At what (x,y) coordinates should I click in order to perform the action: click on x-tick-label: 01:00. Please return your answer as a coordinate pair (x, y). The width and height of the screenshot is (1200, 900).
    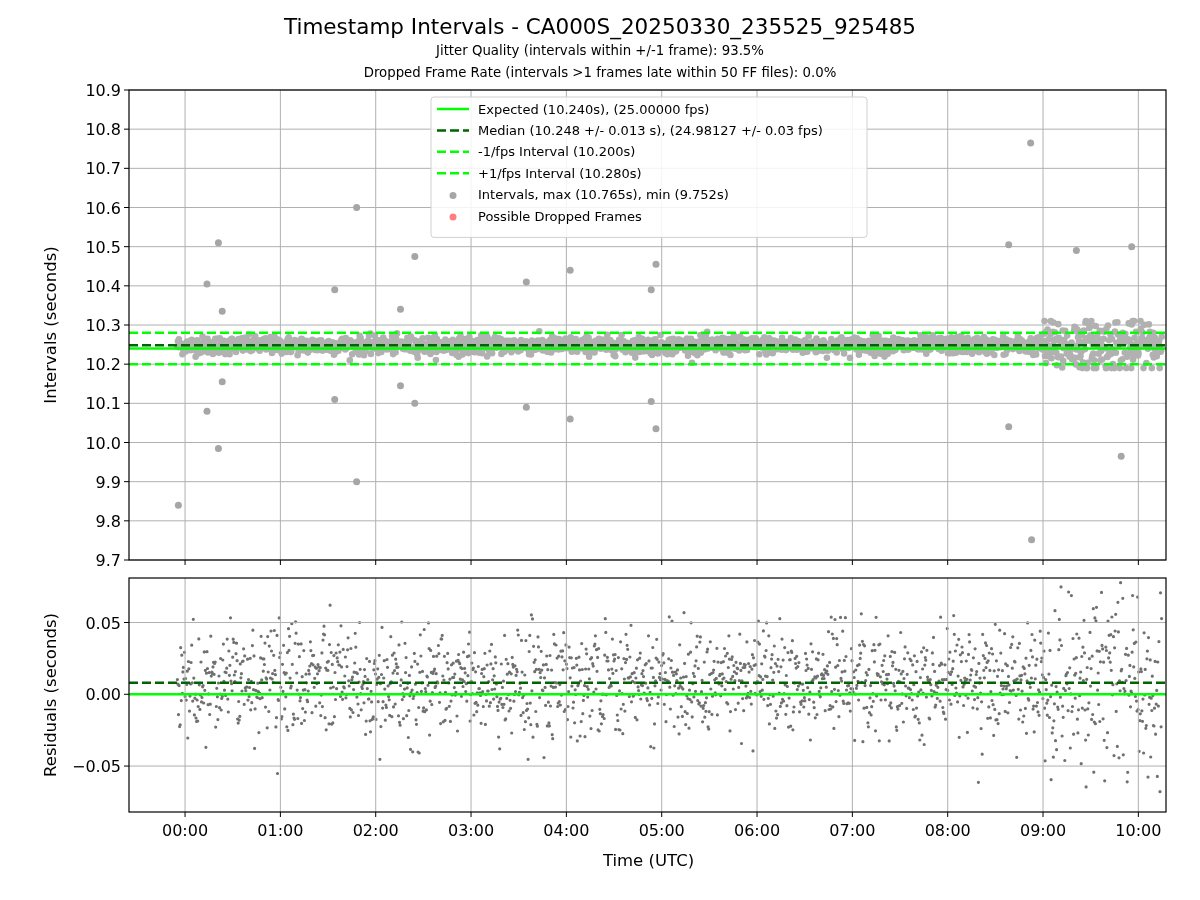
    Looking at the image, I should click on (280, 830).